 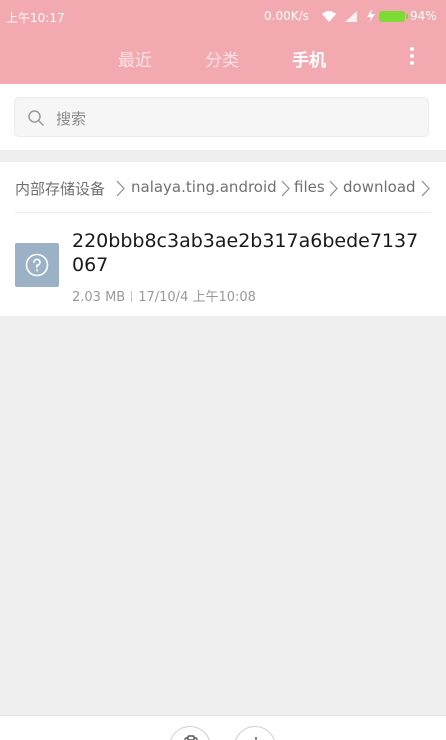 What do you see at coordinates (35, 18) in the screenshot?
I see `status-time: 上午10:17` at bounding box center [35, 18].